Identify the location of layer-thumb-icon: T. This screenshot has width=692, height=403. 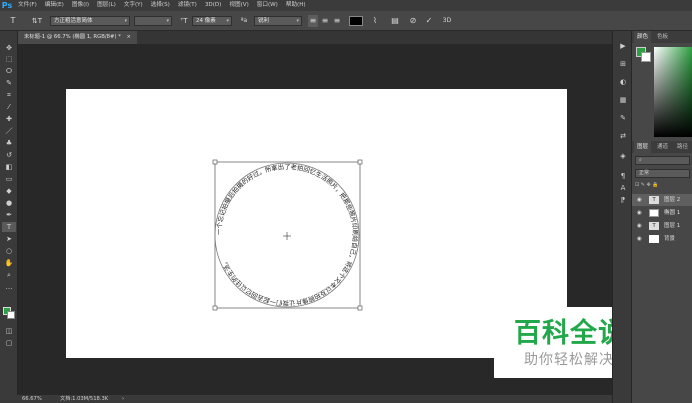
(654, 200).